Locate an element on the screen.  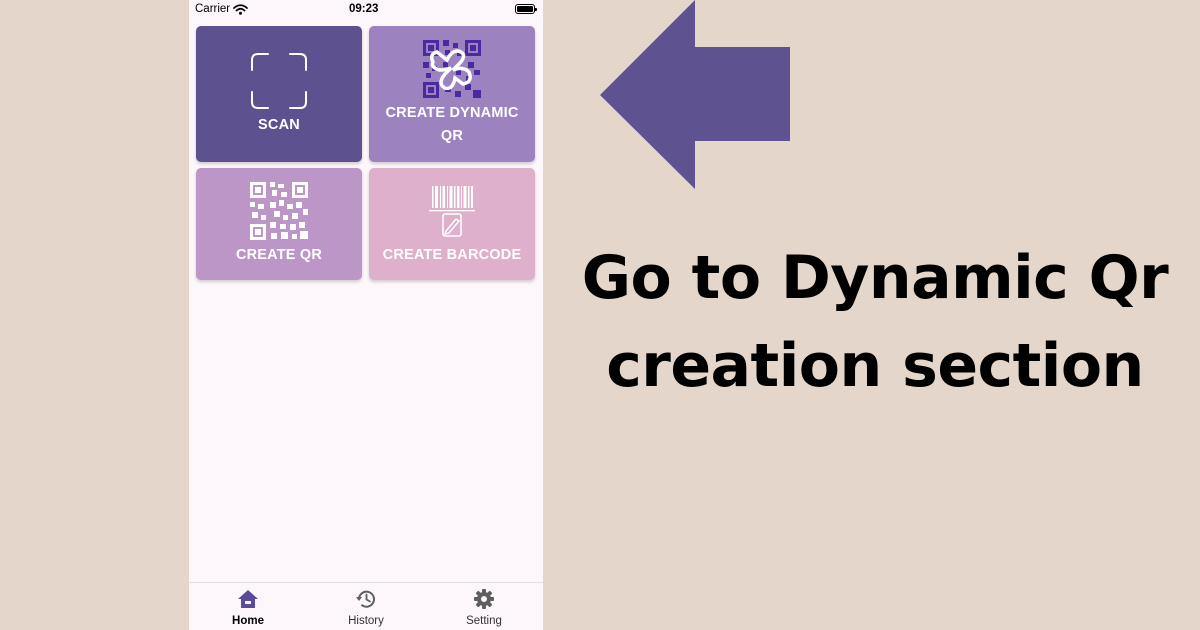
status-time: 09:23 is located at coordinates (364, 9).